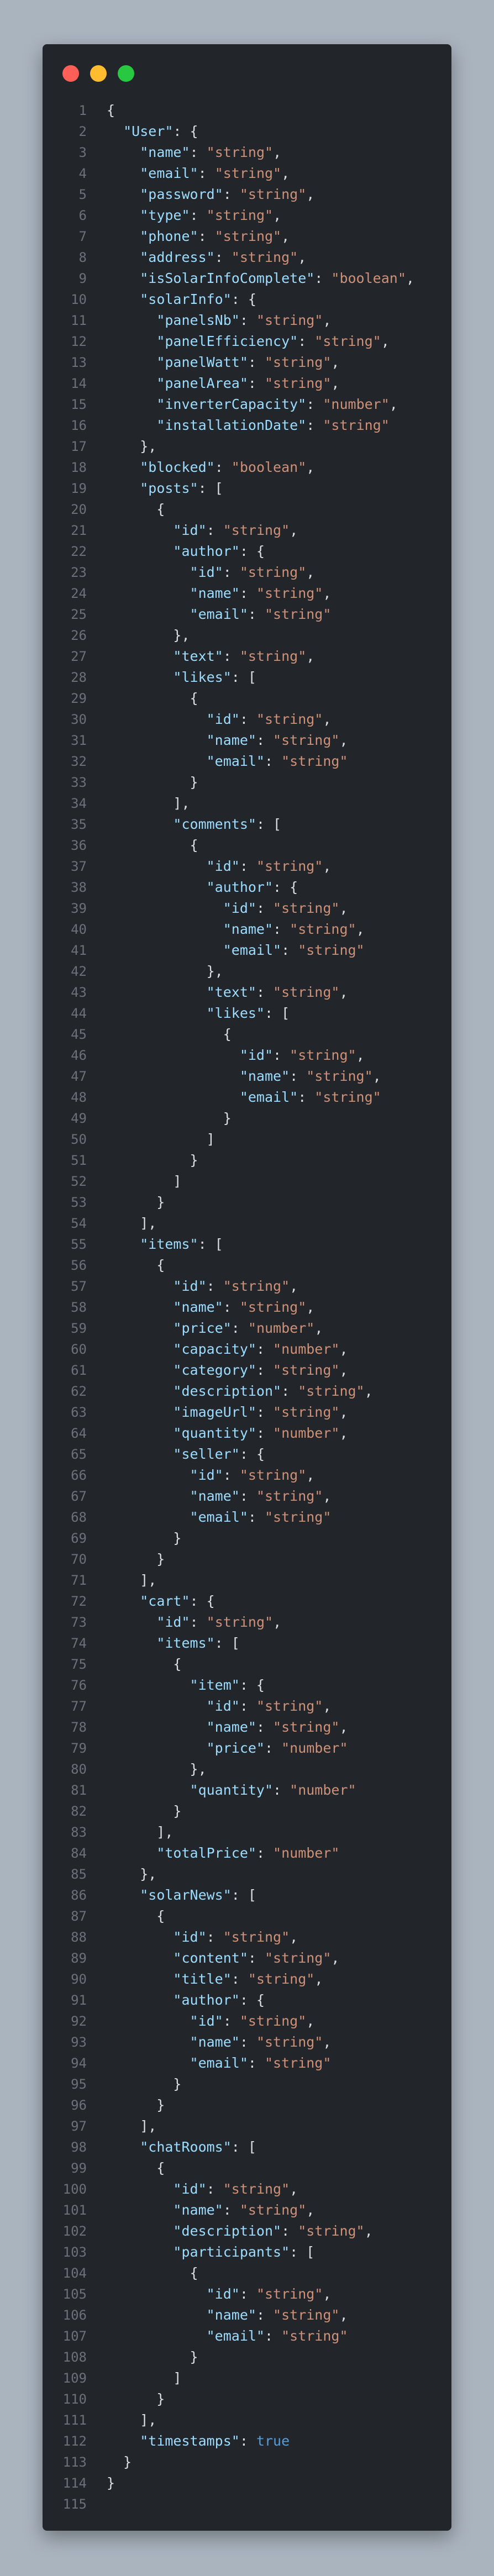 Image resolution: width=494 pixels, height=2576 pixels. I want to click on line-number: 97, so click(79, 2126).